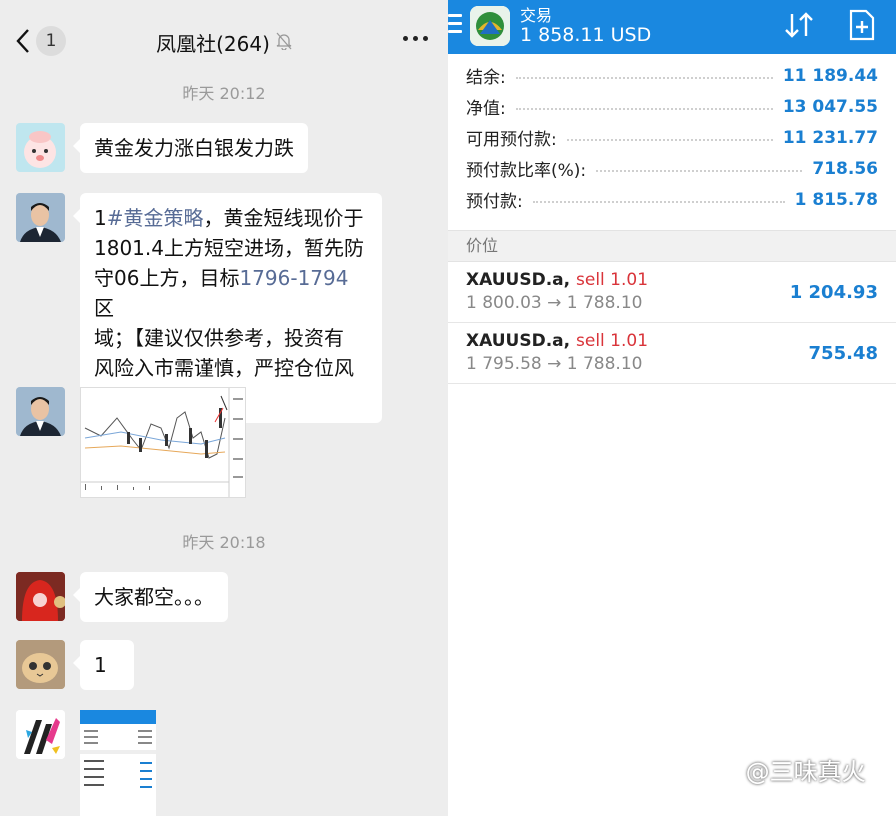 The image size is (896, 816). What do you see at coordinates (415, 38) in the screenshot?
I see `more-options-icon` at bounding box center [415, 38].